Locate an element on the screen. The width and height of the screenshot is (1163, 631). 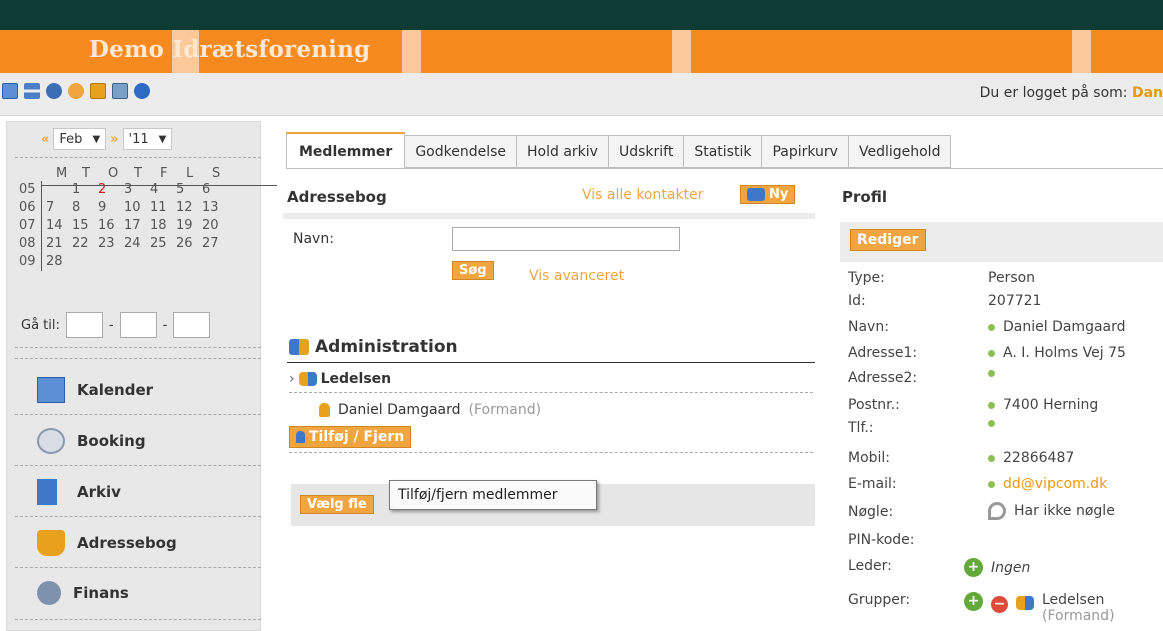
tab-papirkurv: Papirkurv is located at coordinates (805, 151).